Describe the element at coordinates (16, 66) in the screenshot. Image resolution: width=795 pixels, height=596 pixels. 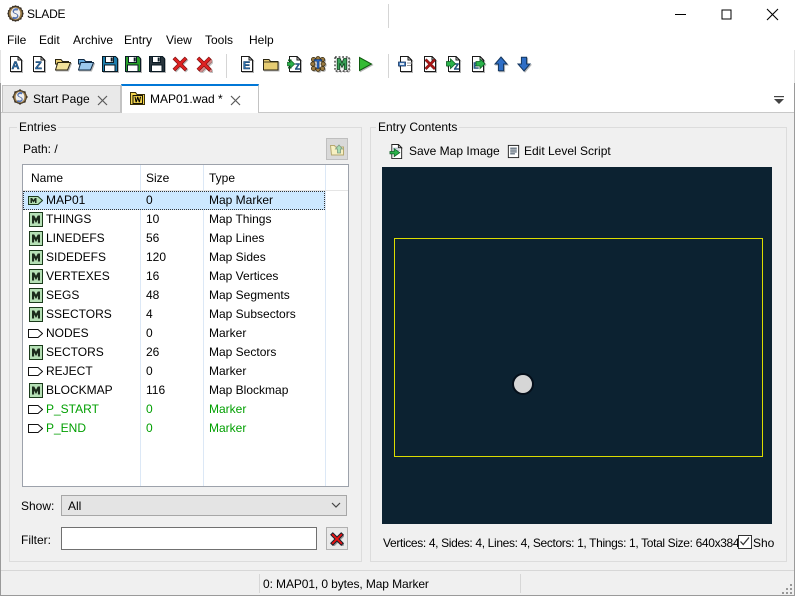
I see `svg-text: A` at that location.